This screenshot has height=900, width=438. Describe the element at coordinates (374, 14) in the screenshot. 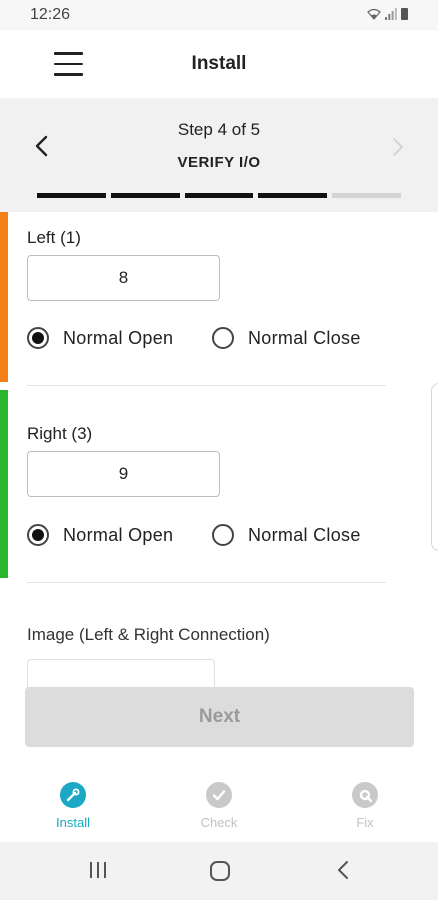

I see `wifi-icon` at that location.